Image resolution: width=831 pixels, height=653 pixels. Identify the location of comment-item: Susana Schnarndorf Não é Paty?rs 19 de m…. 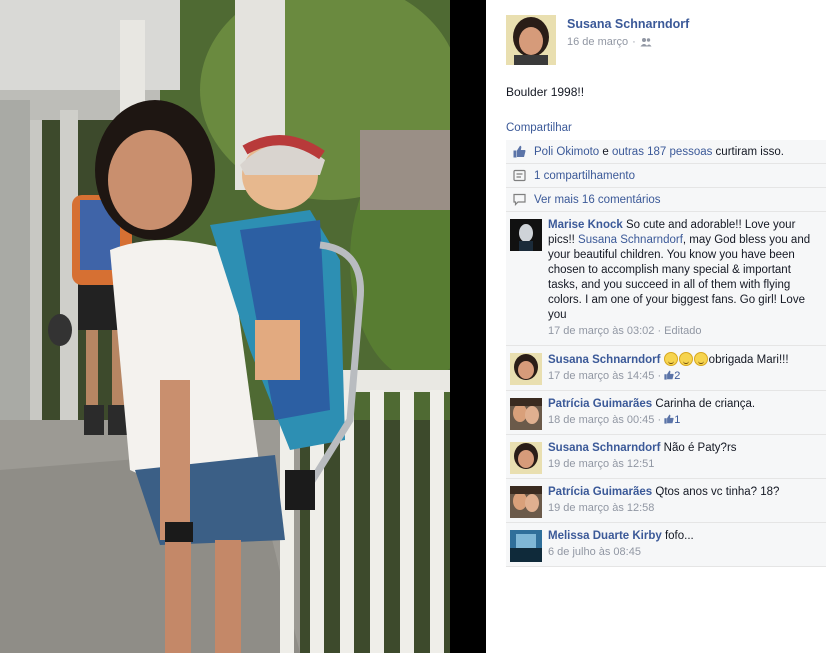
(666, 457).